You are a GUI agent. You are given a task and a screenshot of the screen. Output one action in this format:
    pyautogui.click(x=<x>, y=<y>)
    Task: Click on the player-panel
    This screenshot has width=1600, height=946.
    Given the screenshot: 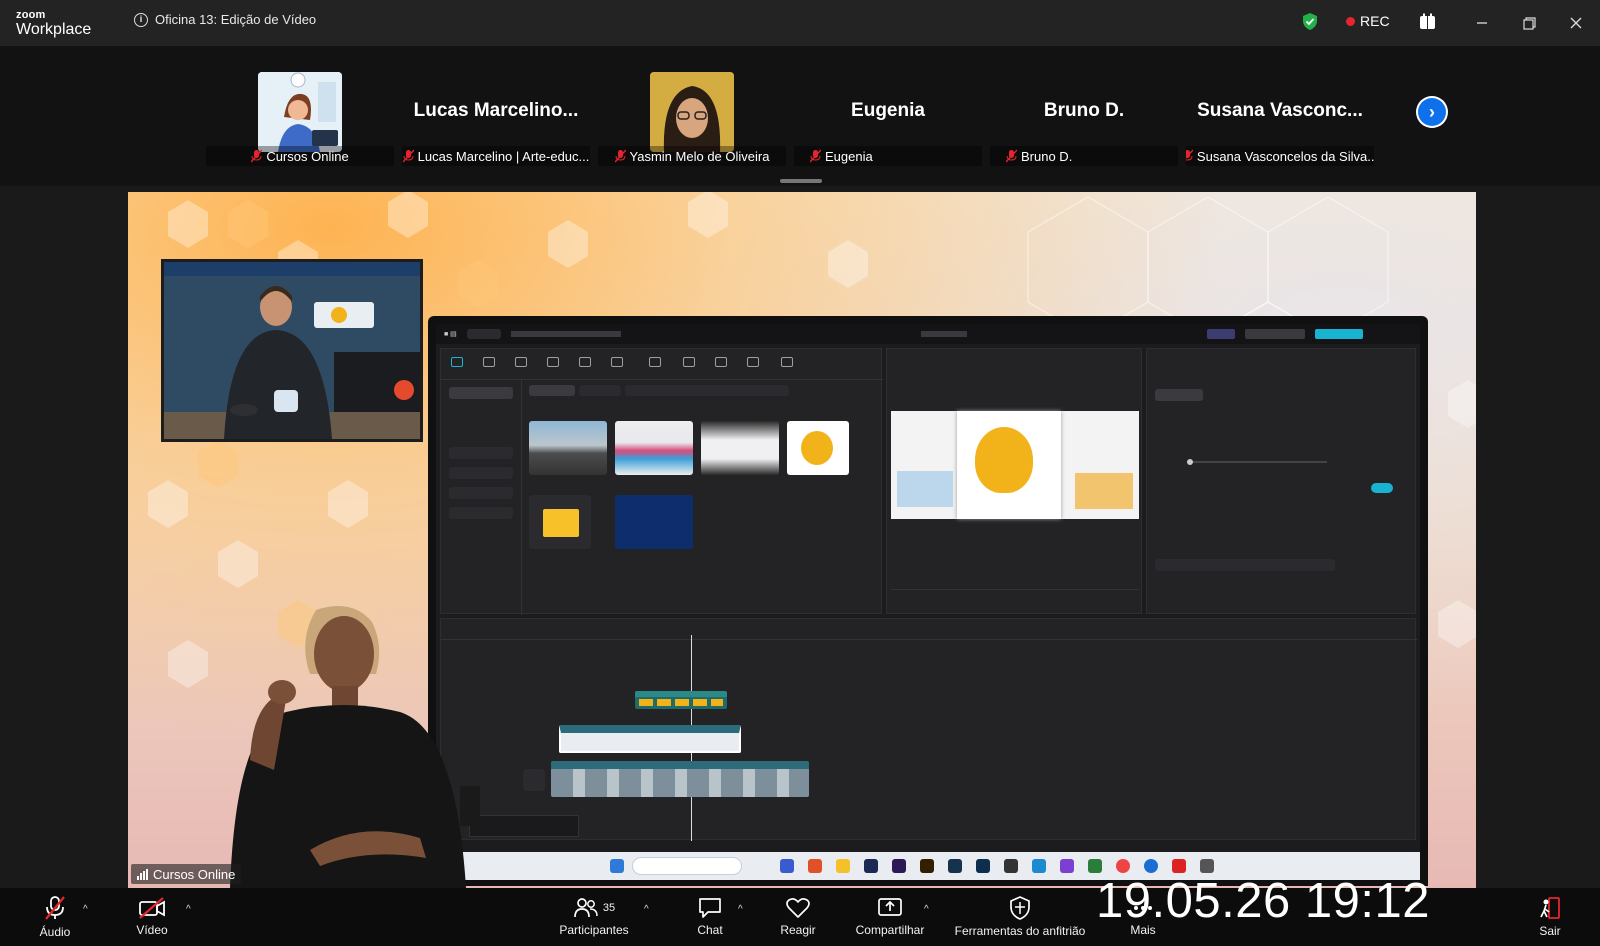 What is the action you would take?
    pyautogui.click(x=1014, y=481)
    